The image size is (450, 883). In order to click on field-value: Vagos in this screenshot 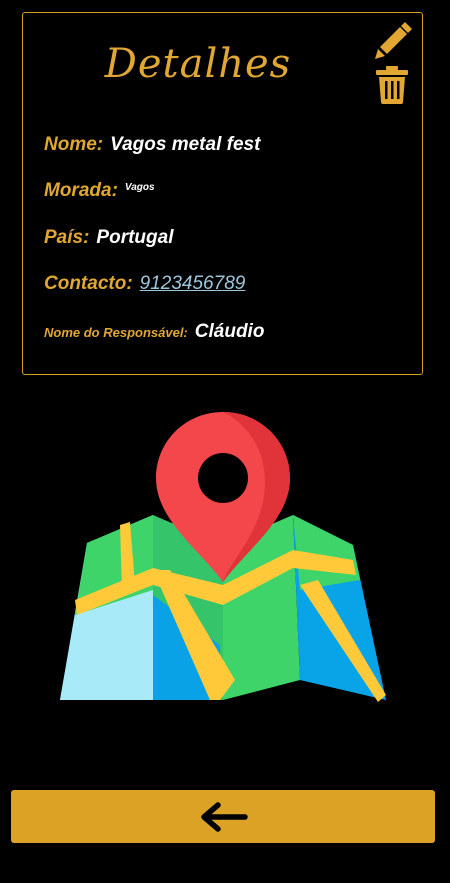, I will do `click(139, 187)`.